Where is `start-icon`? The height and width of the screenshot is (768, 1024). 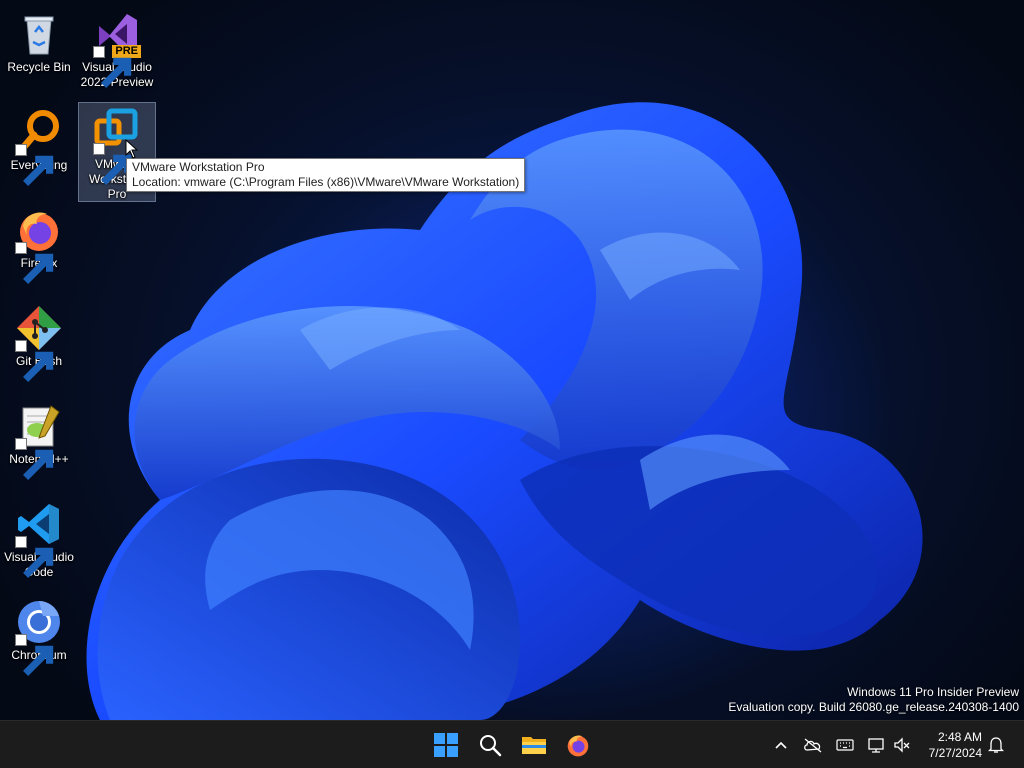 start-icon is located at coordinates (446, 745).